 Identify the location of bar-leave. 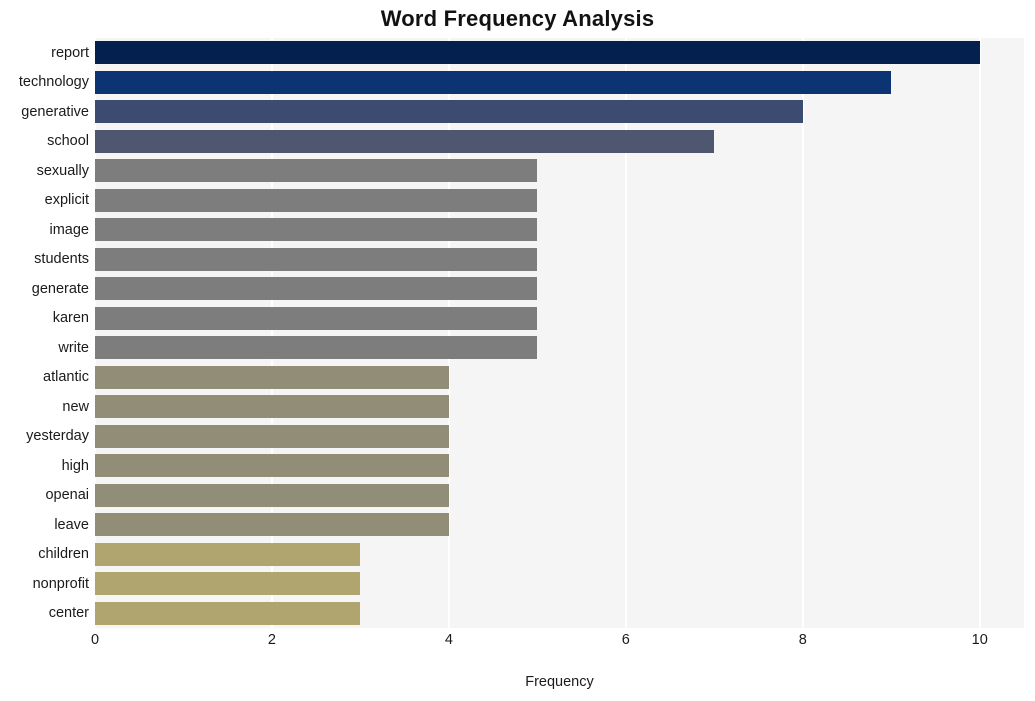
(272, 525).